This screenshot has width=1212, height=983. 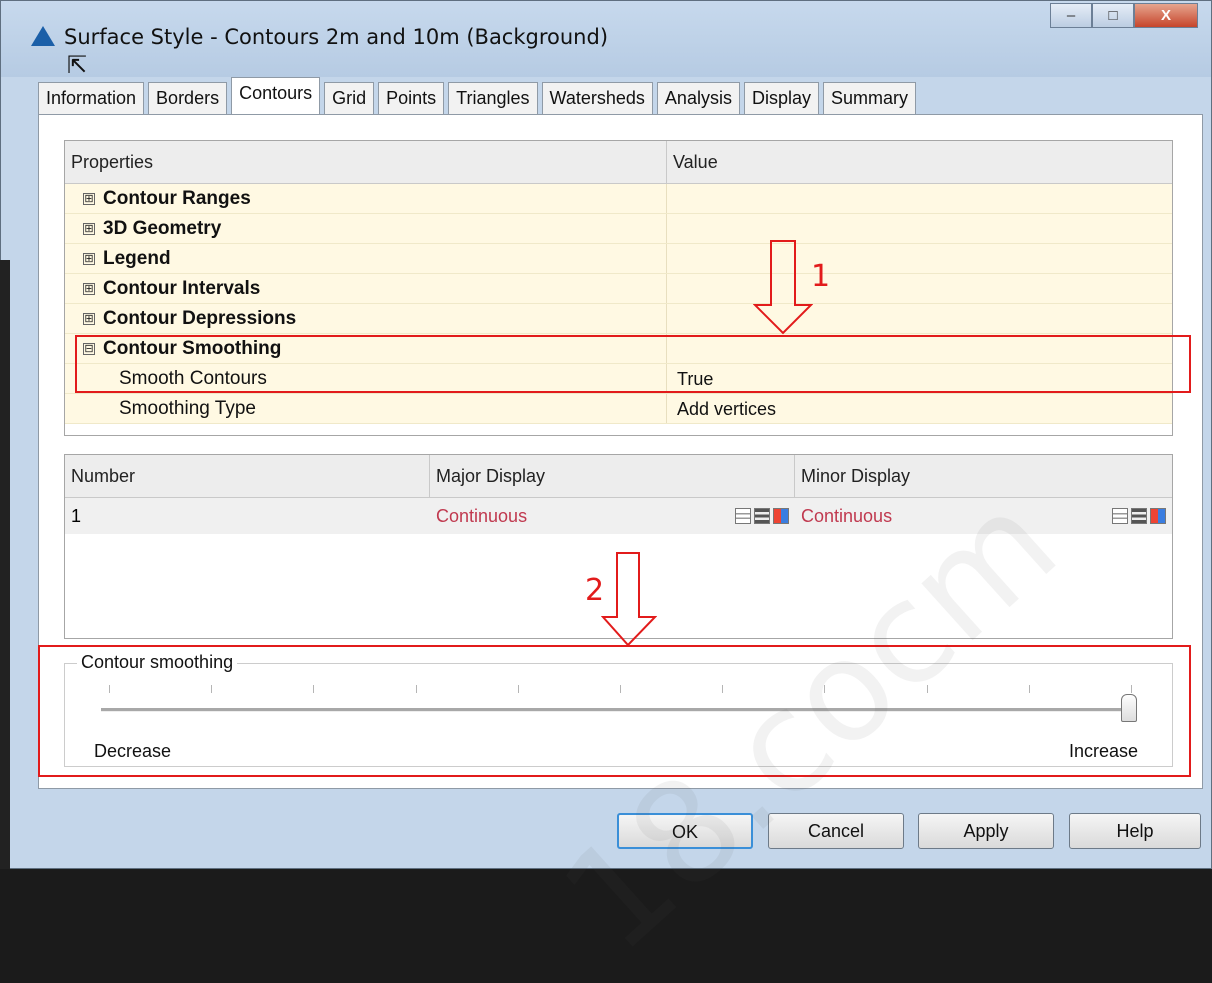 I want to click on property-row-contour-ranges: ⊞ Contour Ranges, so click(x=618, y=199).